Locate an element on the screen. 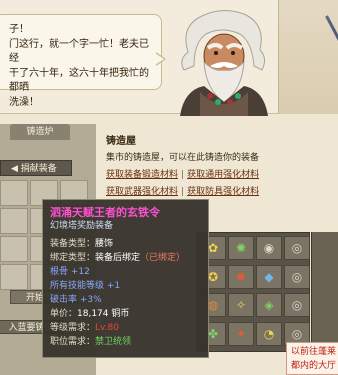 The height and width of the screenshot is (375, 338). forge-links-row-2: 获取武器强化材料 | 获取防具强化材料 is located at coordinates (182, 190).